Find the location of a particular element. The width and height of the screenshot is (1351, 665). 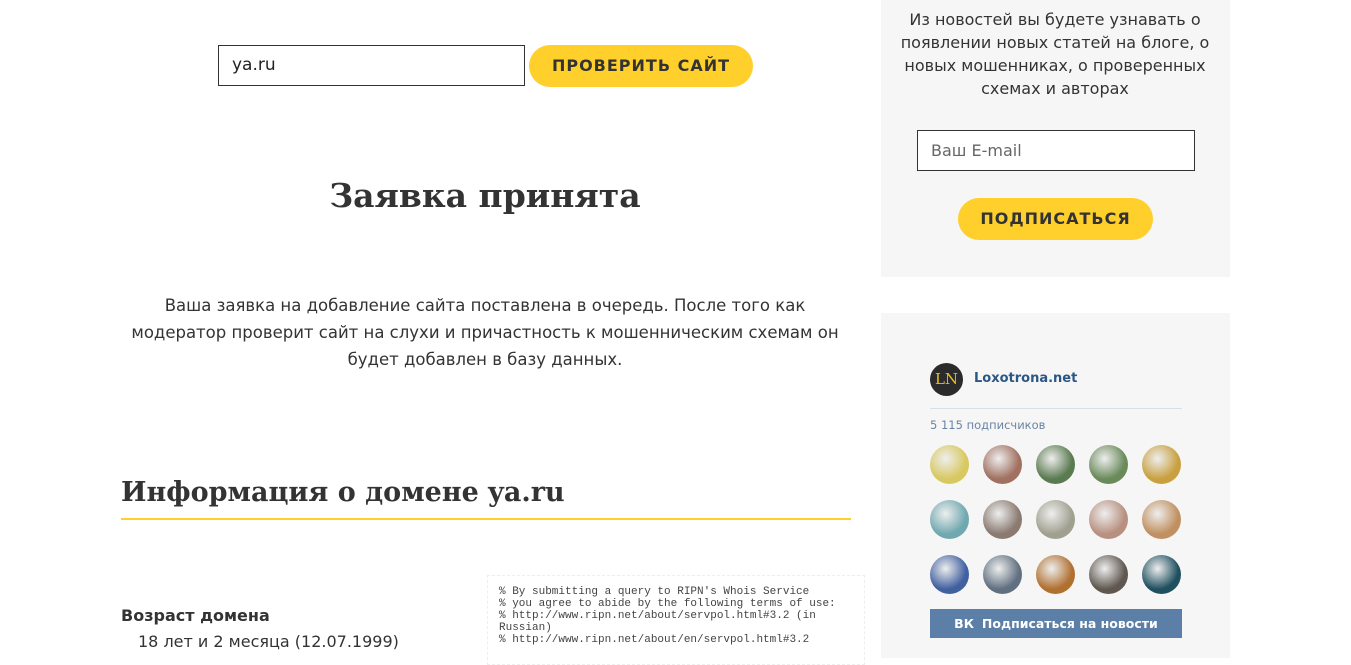

vk-icon: ВК is located at coordinates (964, 623).